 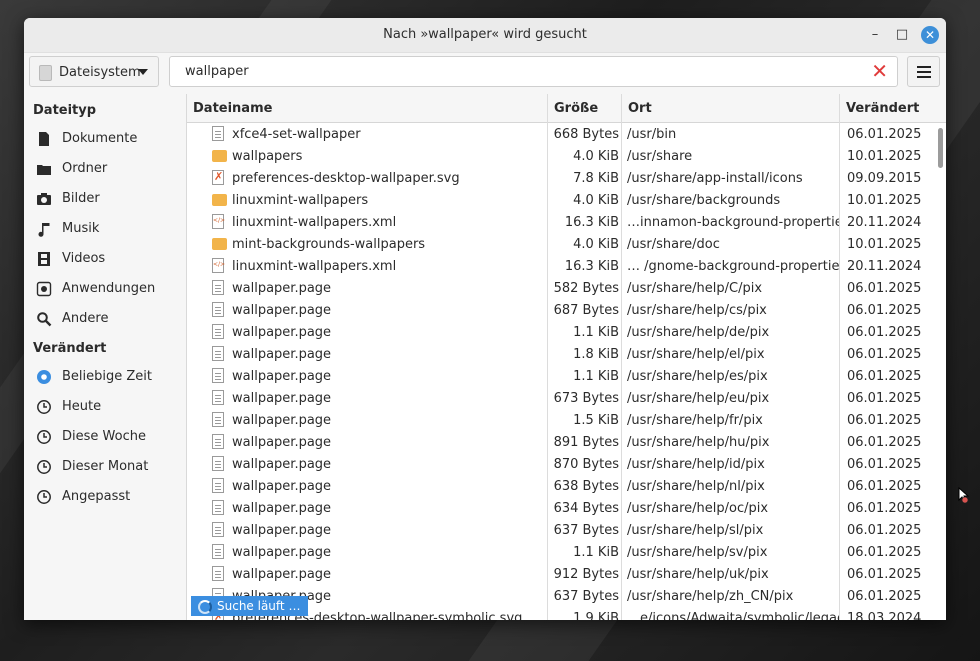 What do you see at coordinates (696, 354) in the screenshot?
I see `file-location: /usr/share/help/el/pix` at bounding box center [696, 354].